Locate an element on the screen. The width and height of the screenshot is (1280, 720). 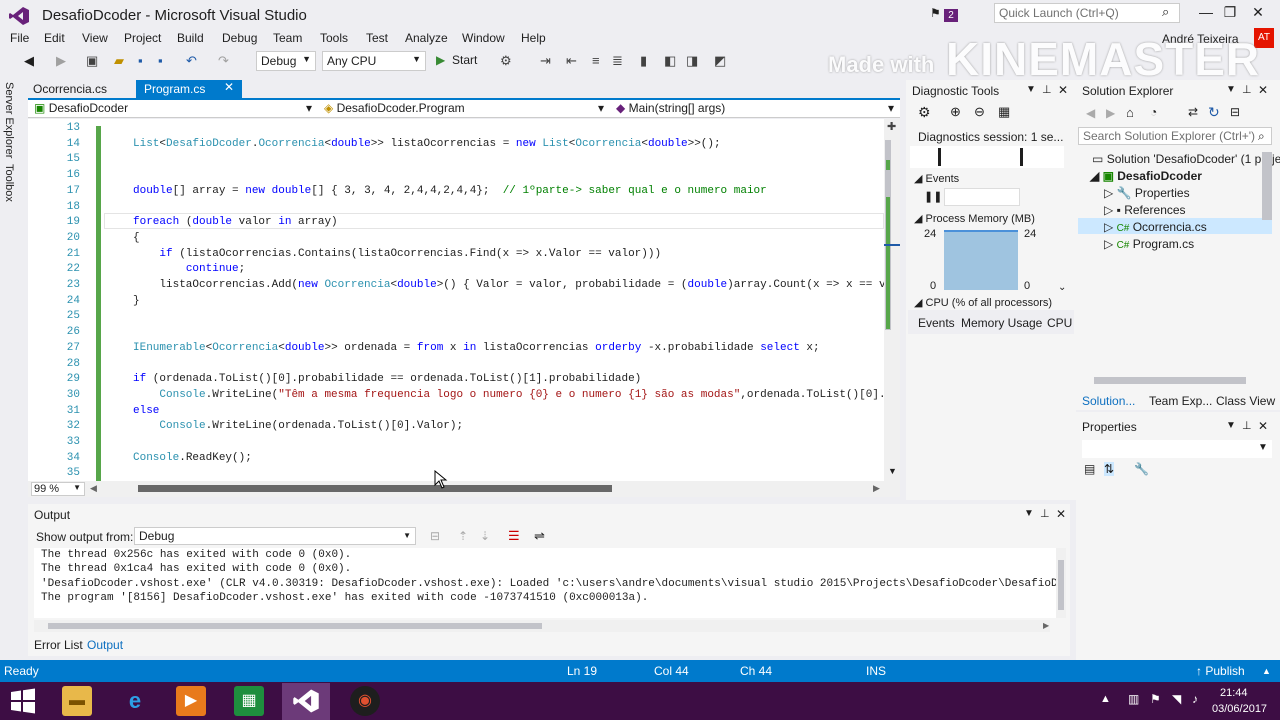
code-line: Console.ReadKey(); is located at coordinates (192, 458).